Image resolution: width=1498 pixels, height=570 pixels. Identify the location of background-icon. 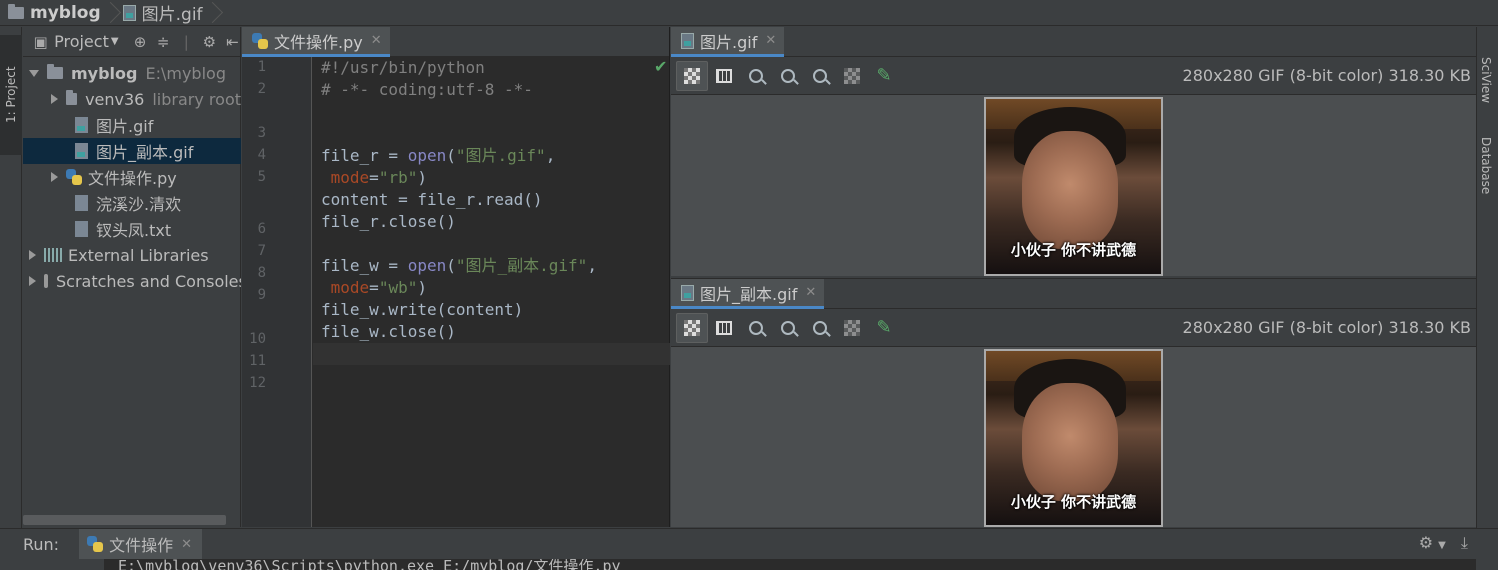
(852, 75).